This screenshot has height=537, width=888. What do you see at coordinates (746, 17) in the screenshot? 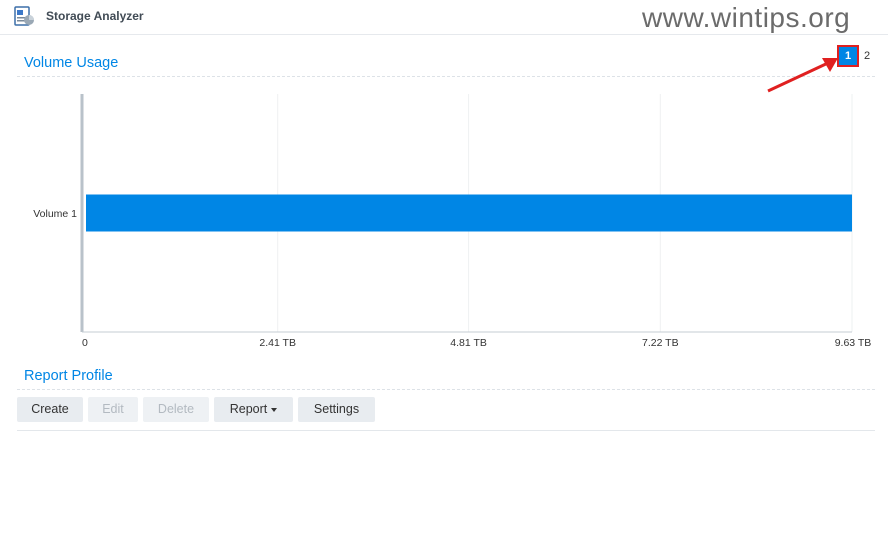
I see `watermark: www.wintips.org` at bounding box center [746, 17].